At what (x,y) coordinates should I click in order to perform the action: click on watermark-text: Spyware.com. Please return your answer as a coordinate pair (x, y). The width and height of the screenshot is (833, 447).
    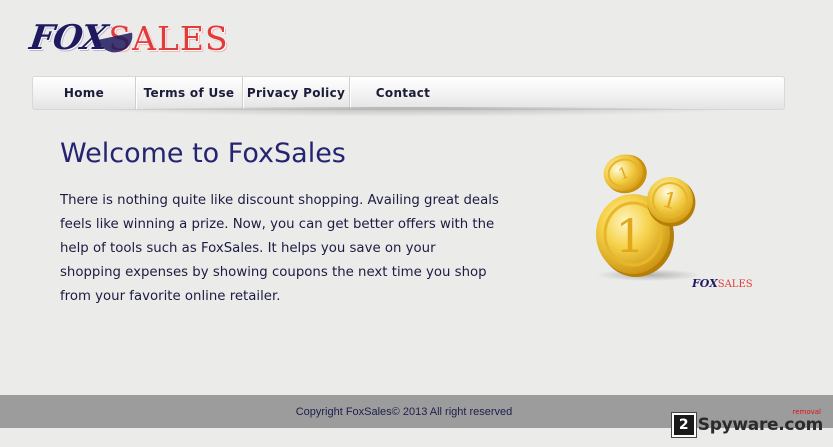
    Looking at the image, I should click on (760, 425).